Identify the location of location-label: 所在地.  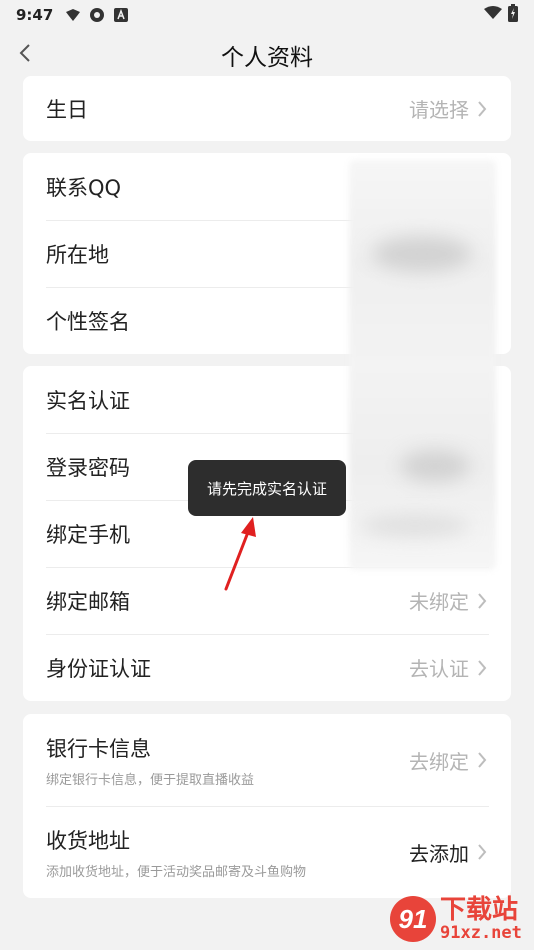
(77, 254).